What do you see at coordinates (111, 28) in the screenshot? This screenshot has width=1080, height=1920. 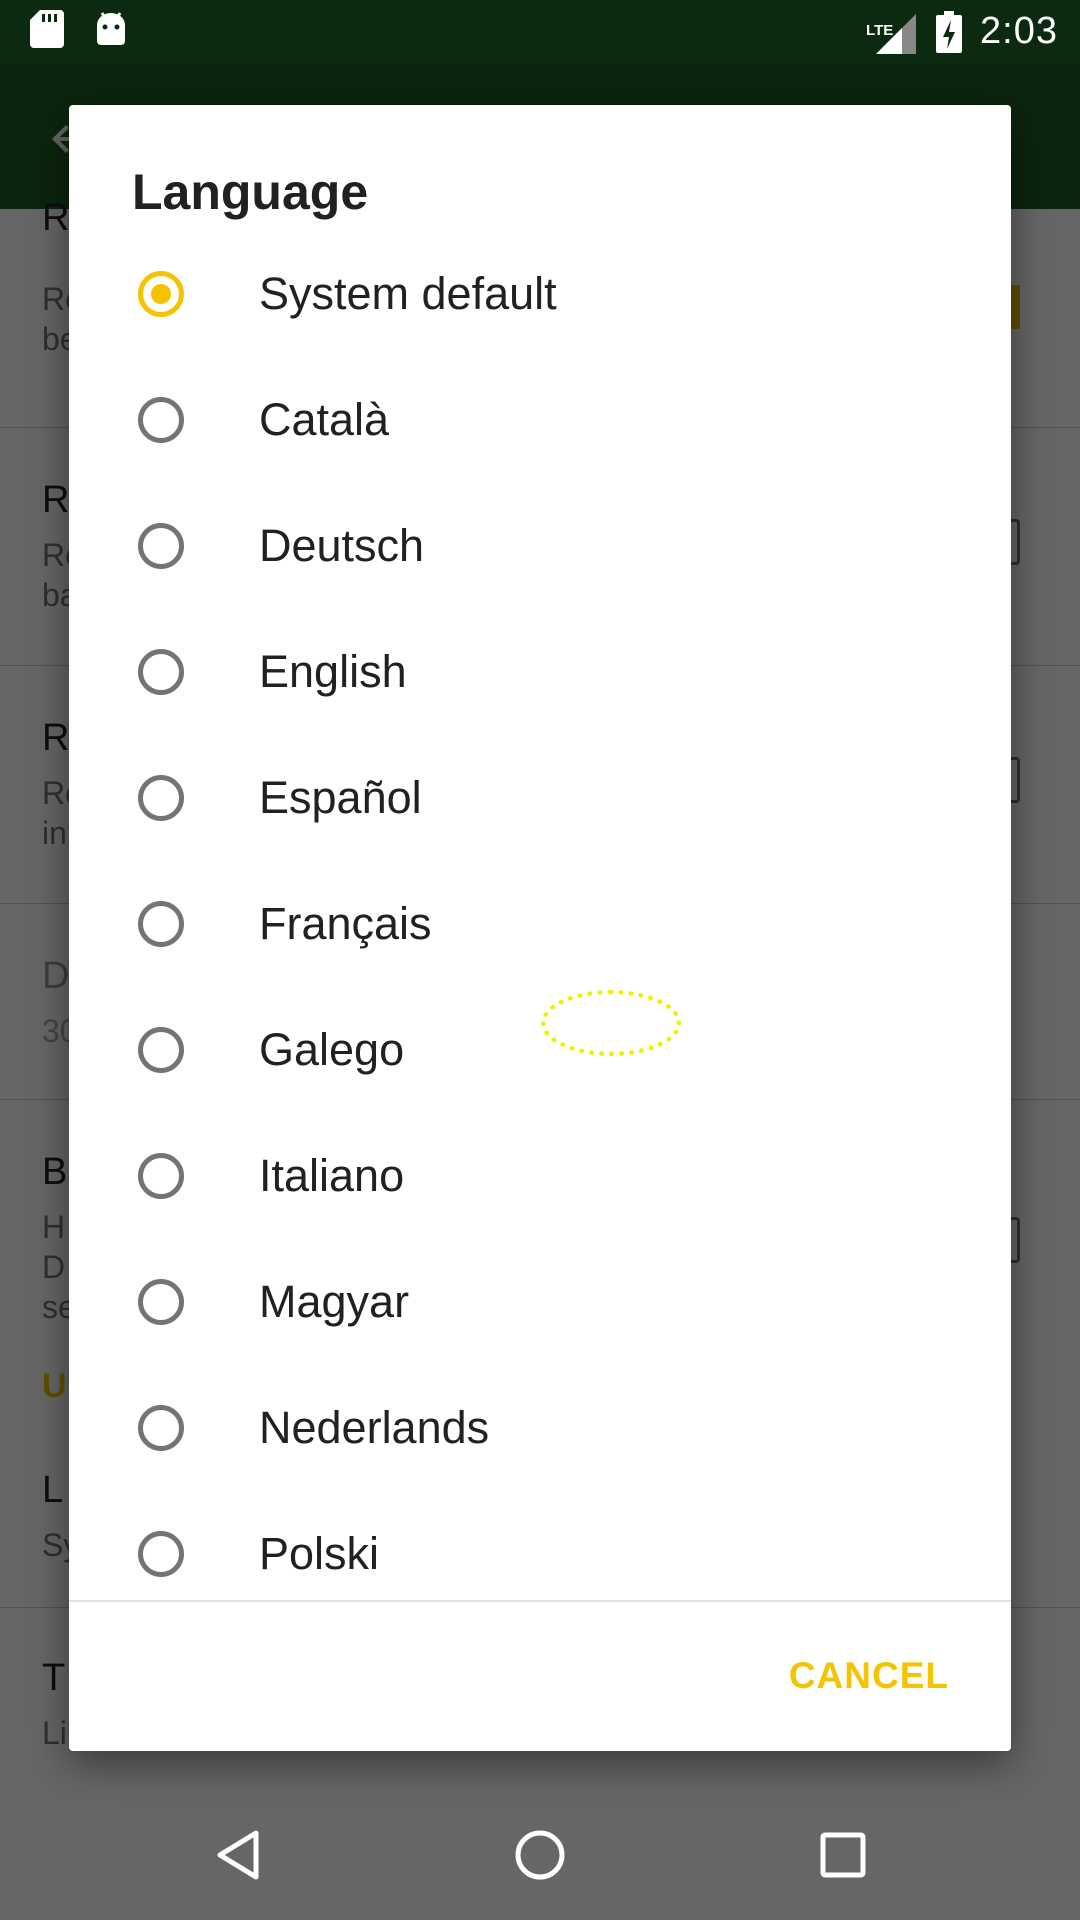 I see `android-icon` at bounding box center [111, 28].